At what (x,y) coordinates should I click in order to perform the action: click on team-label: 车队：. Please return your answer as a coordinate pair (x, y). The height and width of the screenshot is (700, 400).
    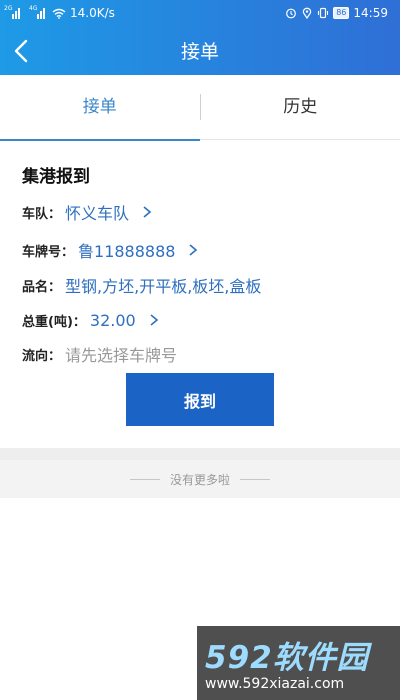
    Looking at the image, I should click on (42, 214).